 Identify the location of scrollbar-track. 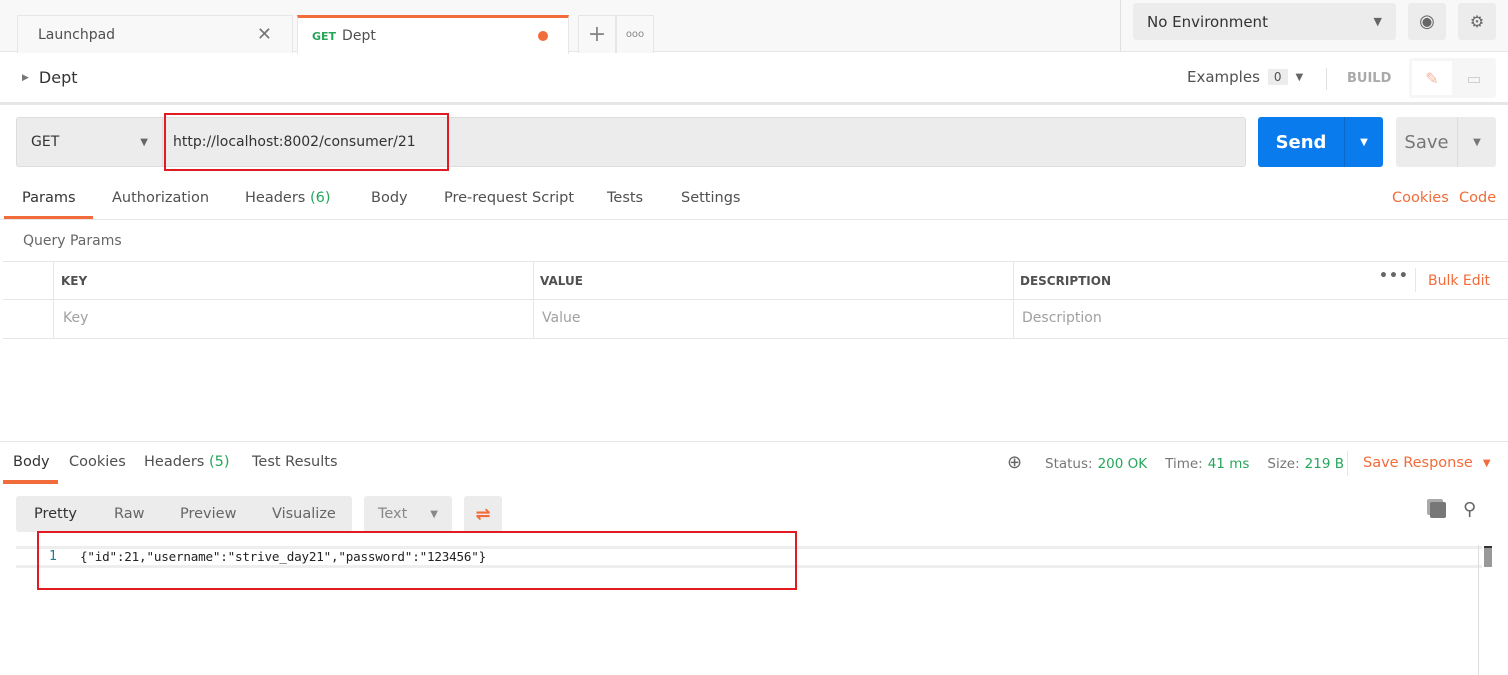
(1478, 610).